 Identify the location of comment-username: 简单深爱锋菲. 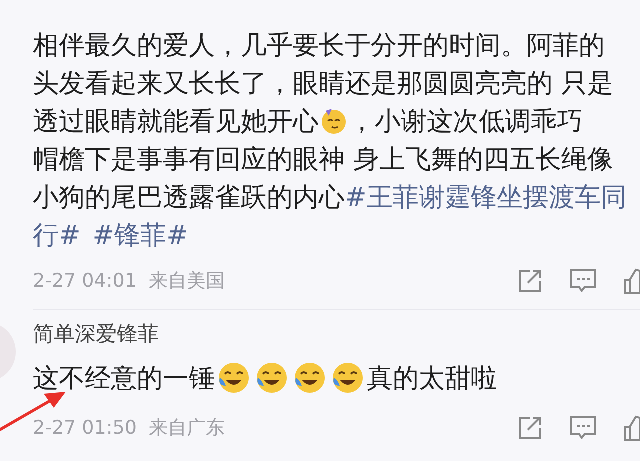
(336, 337).